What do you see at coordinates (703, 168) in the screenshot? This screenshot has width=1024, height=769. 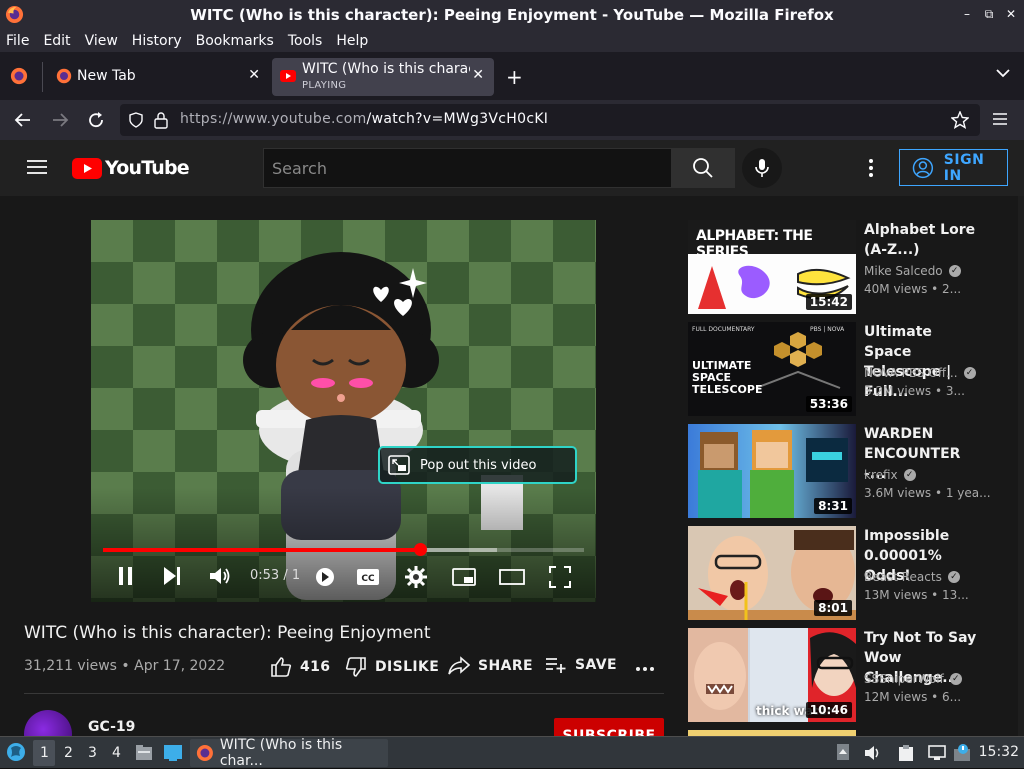 I see `search-button` at bounding box center [703, 168].